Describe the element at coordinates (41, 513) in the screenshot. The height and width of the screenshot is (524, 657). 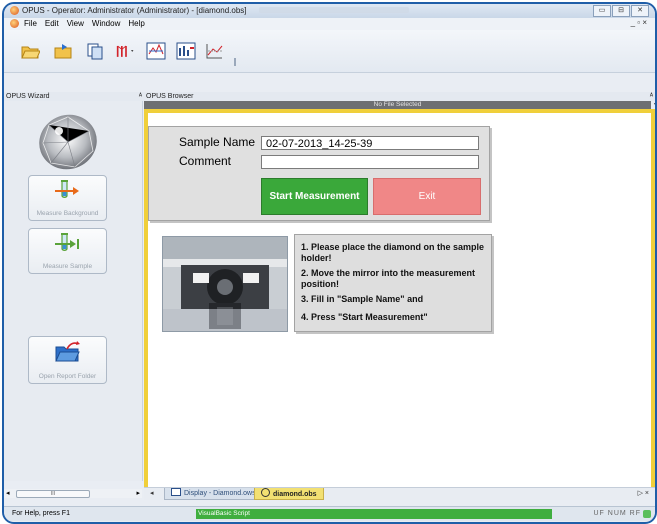
I see `status-help-text: For Help, press F1` at that location.